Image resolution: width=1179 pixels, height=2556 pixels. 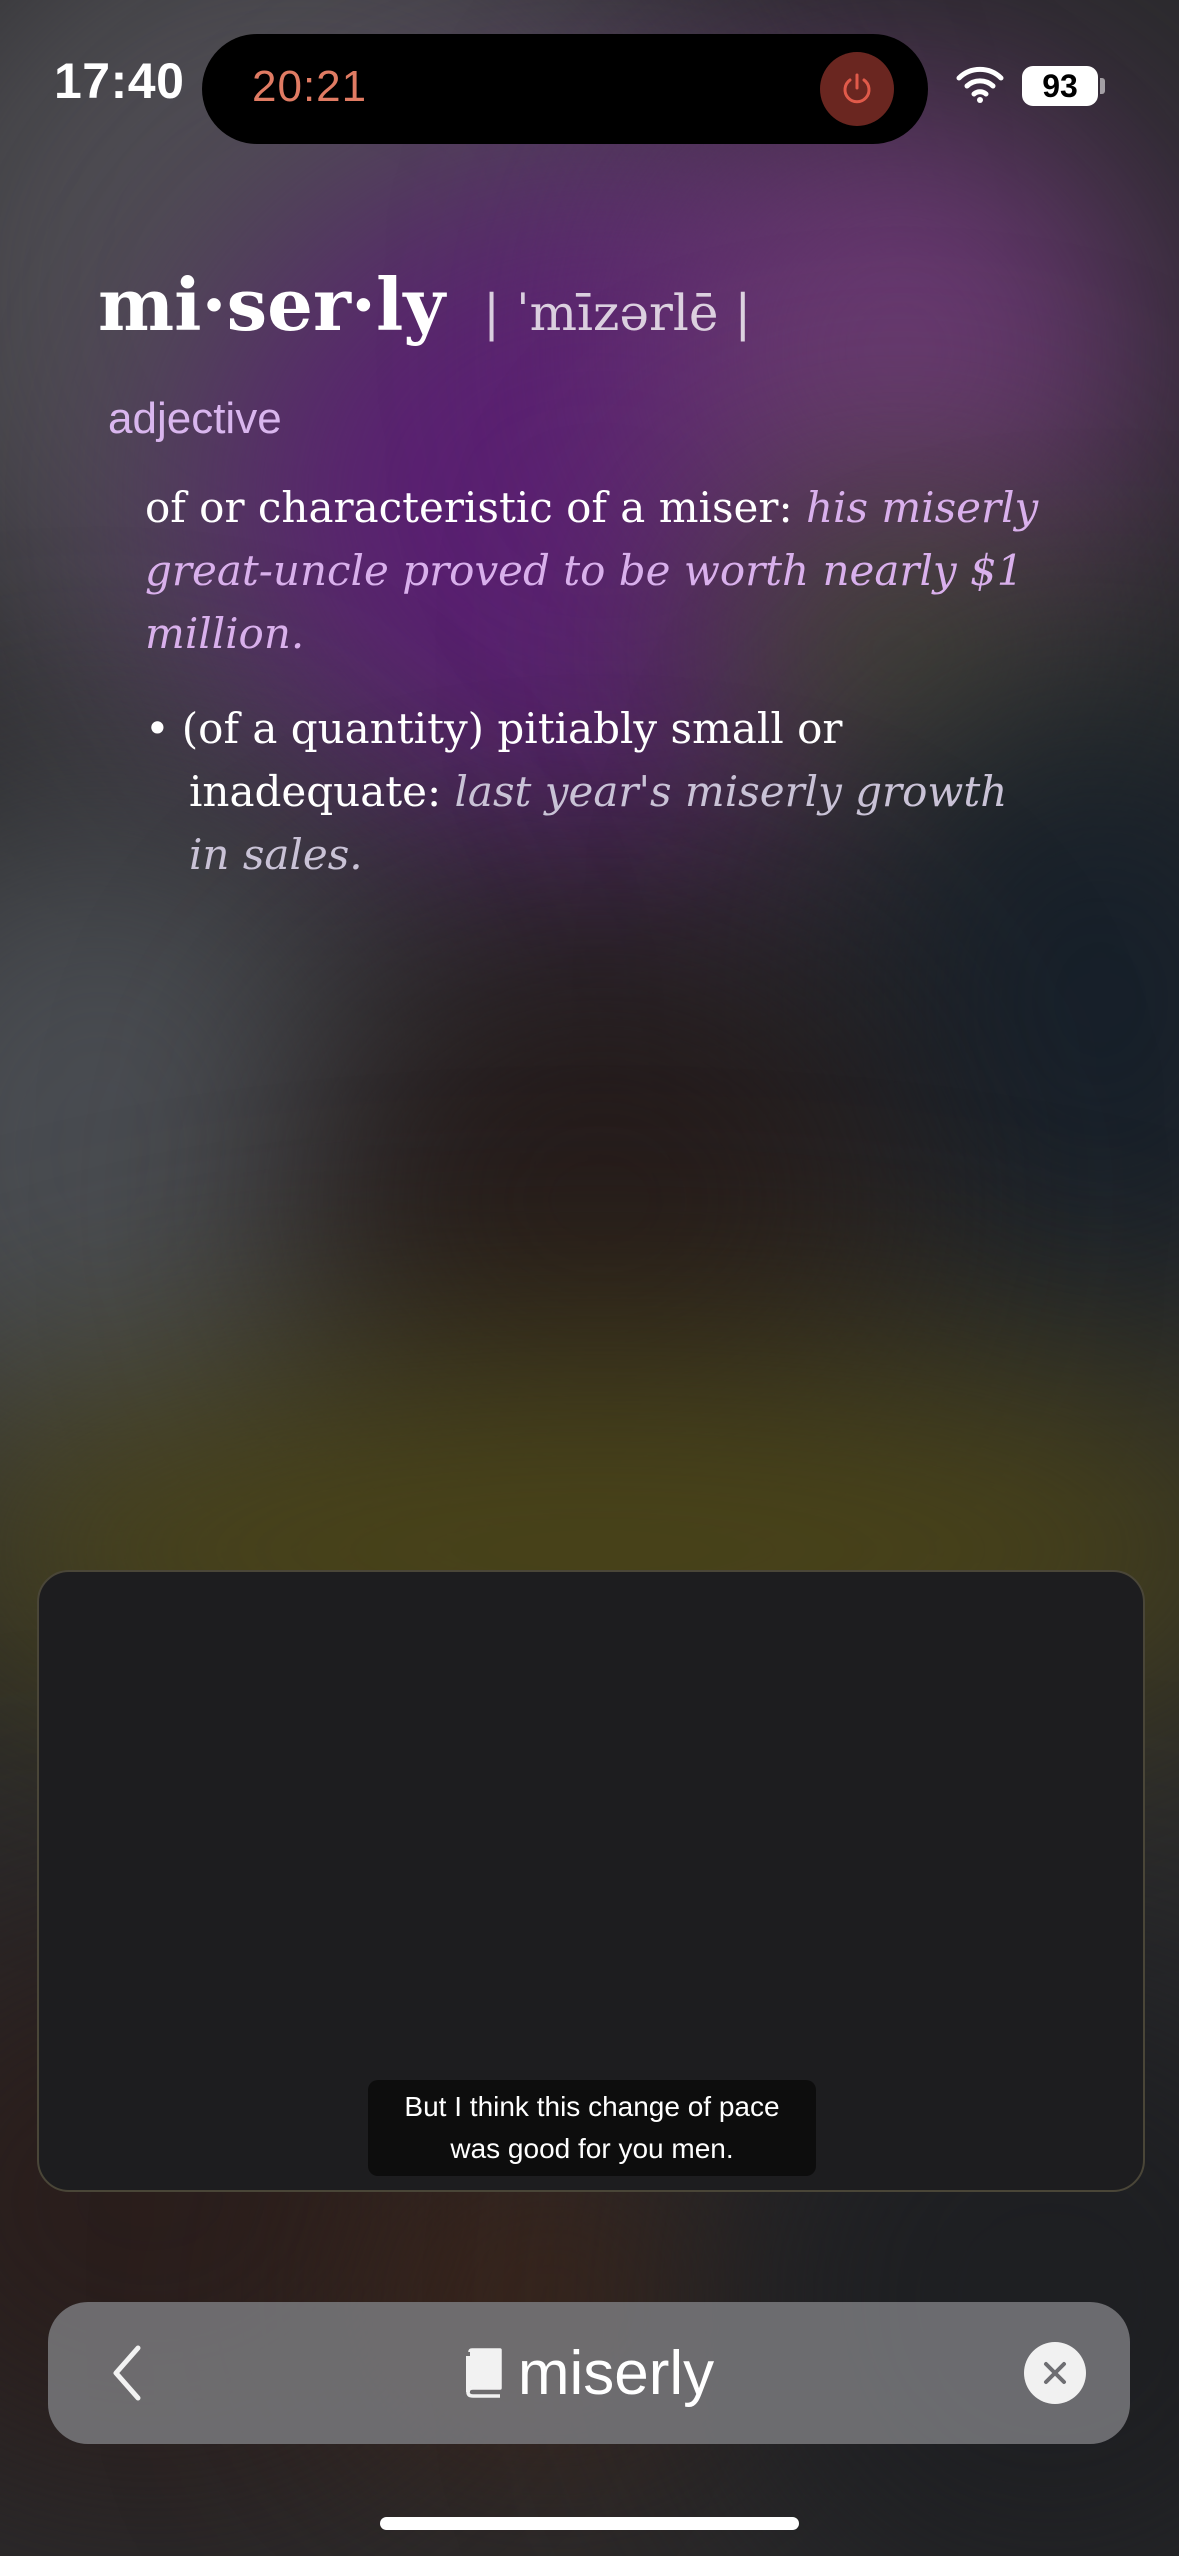 What do you see at coordinates (980, 87) in the screenshot?
I see `wifi-icon` at bounding box center [980, 87].